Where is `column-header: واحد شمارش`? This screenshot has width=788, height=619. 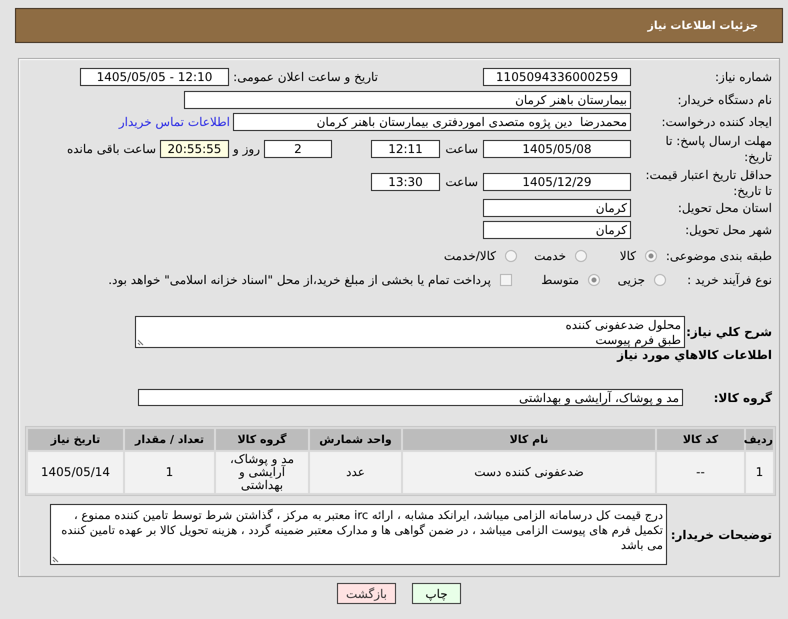
column-header: واحد شمارش is located at coordinates (355, 439).